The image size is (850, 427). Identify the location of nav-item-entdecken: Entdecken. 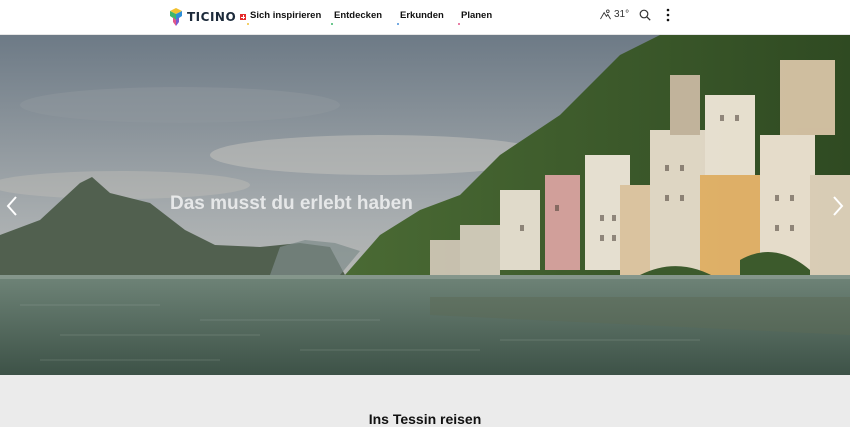
(357, 17).